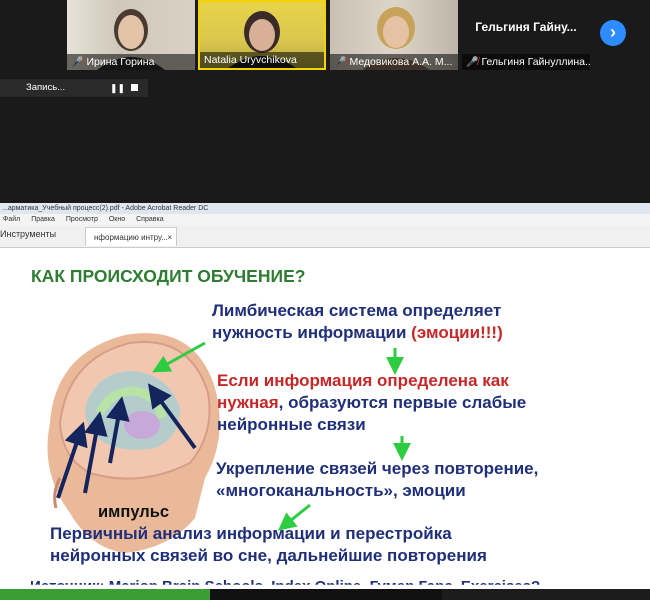 The width and height of the screenshot is (650, 600). I want to click on slide-line: Укрепление связей через повторение,, so click(377, 468).